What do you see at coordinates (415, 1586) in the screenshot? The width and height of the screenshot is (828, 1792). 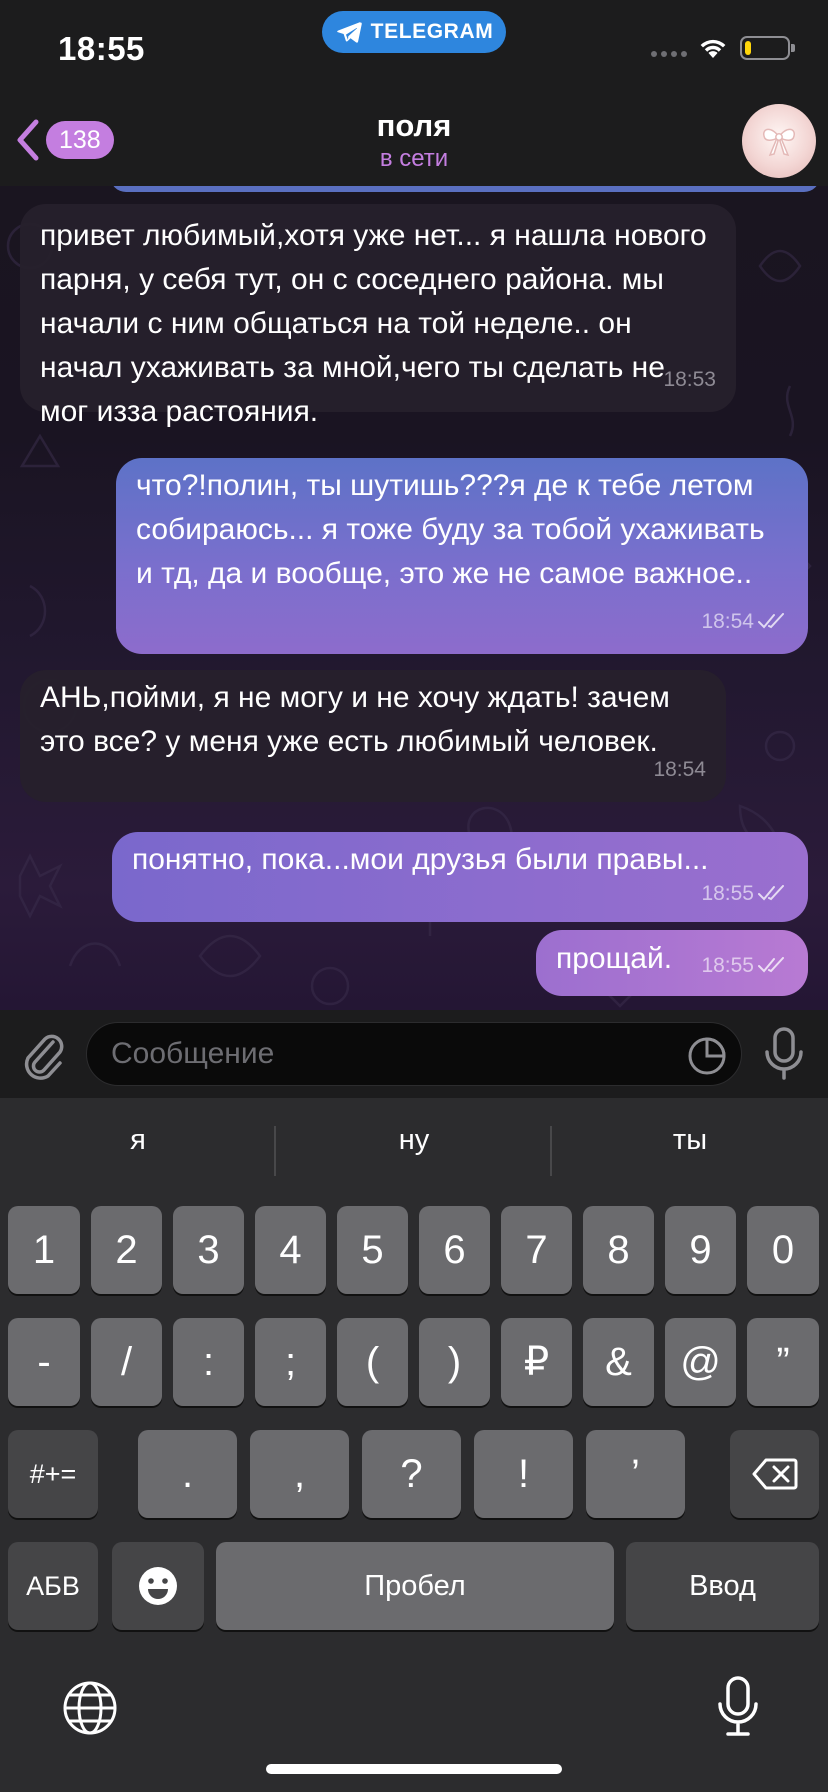 I see `space-key: Пробел` at bounding box center [415, 1586].